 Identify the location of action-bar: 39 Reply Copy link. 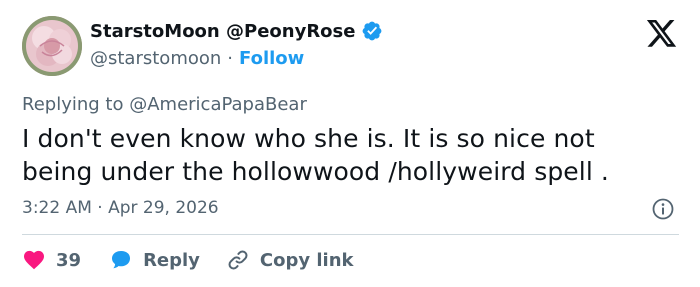
(188, 260).